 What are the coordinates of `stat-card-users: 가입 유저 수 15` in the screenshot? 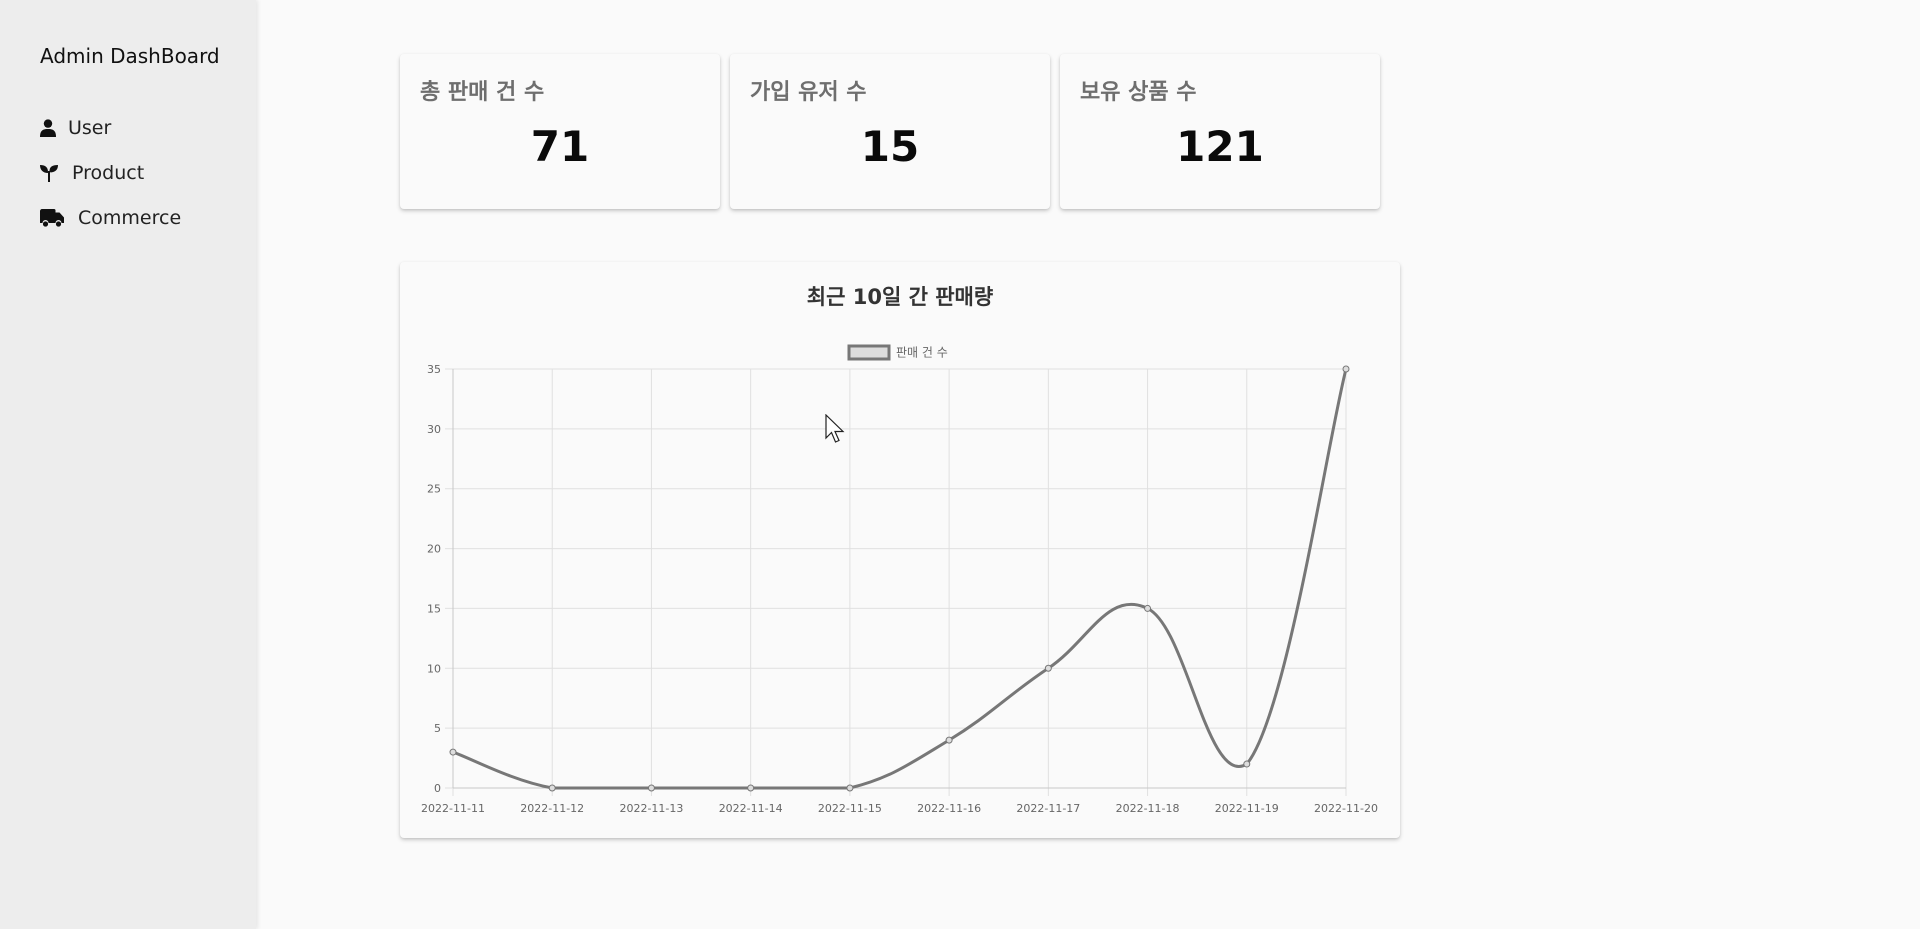 It's located at (890, 131).